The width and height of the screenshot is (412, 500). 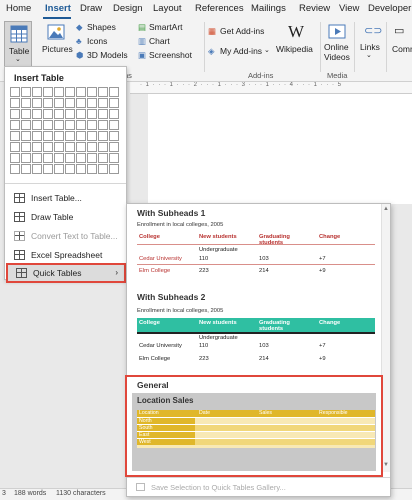 What do you see at coordinates (219, 8) in the screenshot?
I see `tab-references: References` at bounding box center [219, 8].